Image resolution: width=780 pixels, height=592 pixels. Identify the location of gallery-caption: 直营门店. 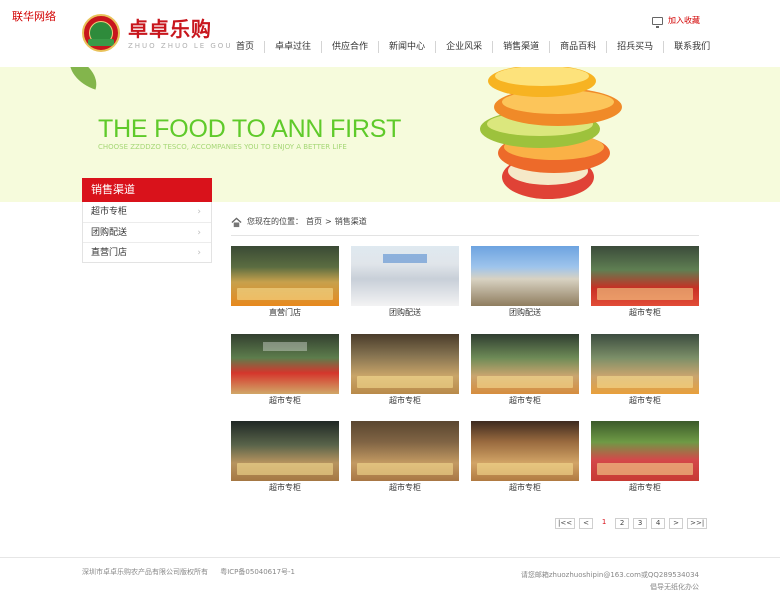
(285, 313).